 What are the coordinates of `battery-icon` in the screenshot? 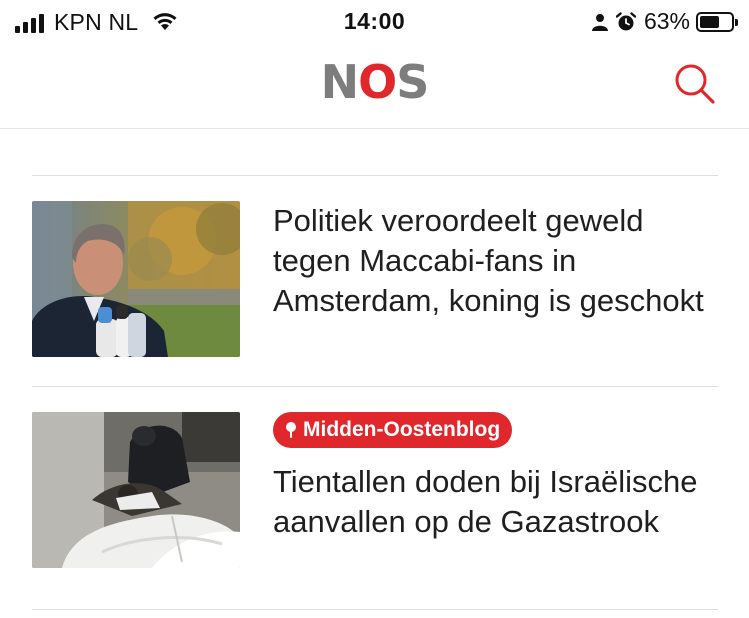 It's located at (717, 21).